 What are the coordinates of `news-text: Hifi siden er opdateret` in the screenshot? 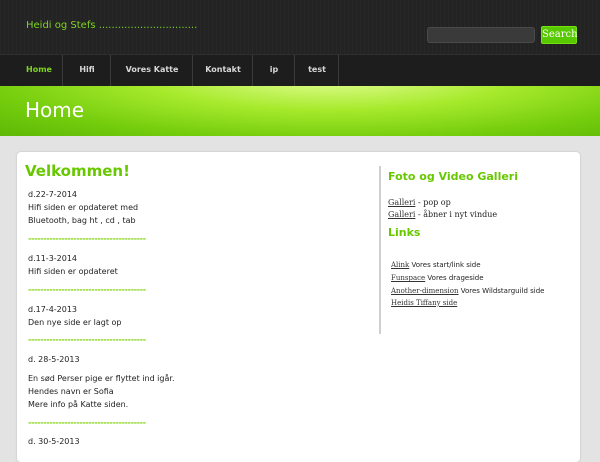 It's located at (73, 271).